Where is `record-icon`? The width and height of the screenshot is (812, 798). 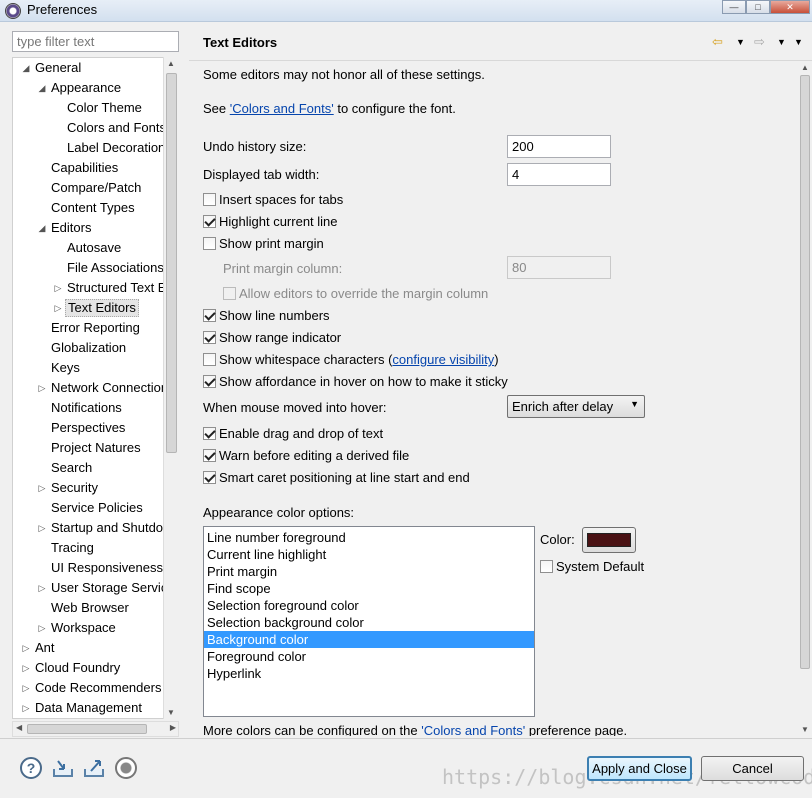 record-icon is located at coordinates (126, 768).